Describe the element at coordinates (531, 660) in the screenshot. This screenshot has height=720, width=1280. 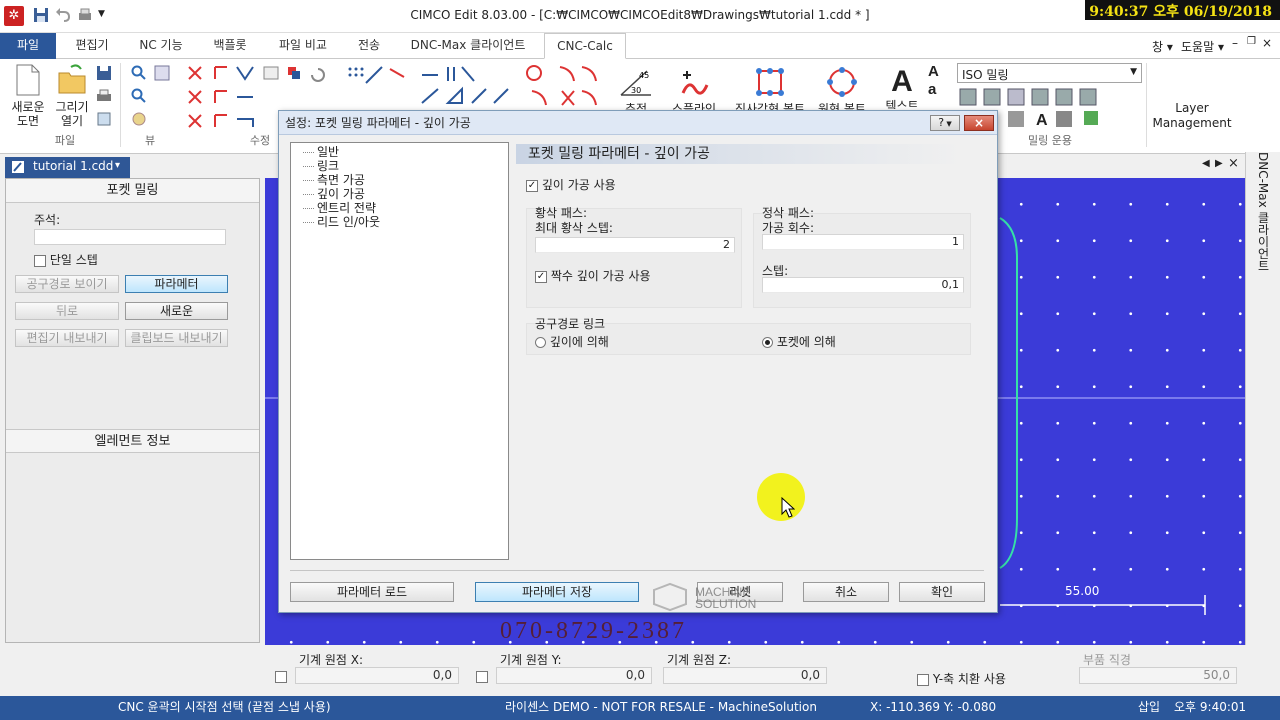
I see `machine-origin-y-label: 기계 원점 Y:` at that location.